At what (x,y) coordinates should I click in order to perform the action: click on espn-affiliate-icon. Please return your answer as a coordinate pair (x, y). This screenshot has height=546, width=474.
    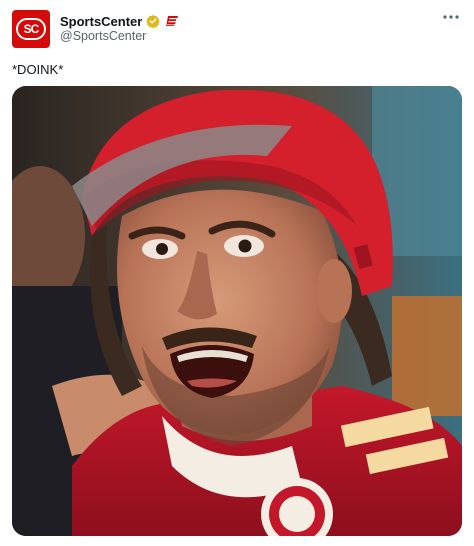
    Looking at the image, I should click on (172, 21).